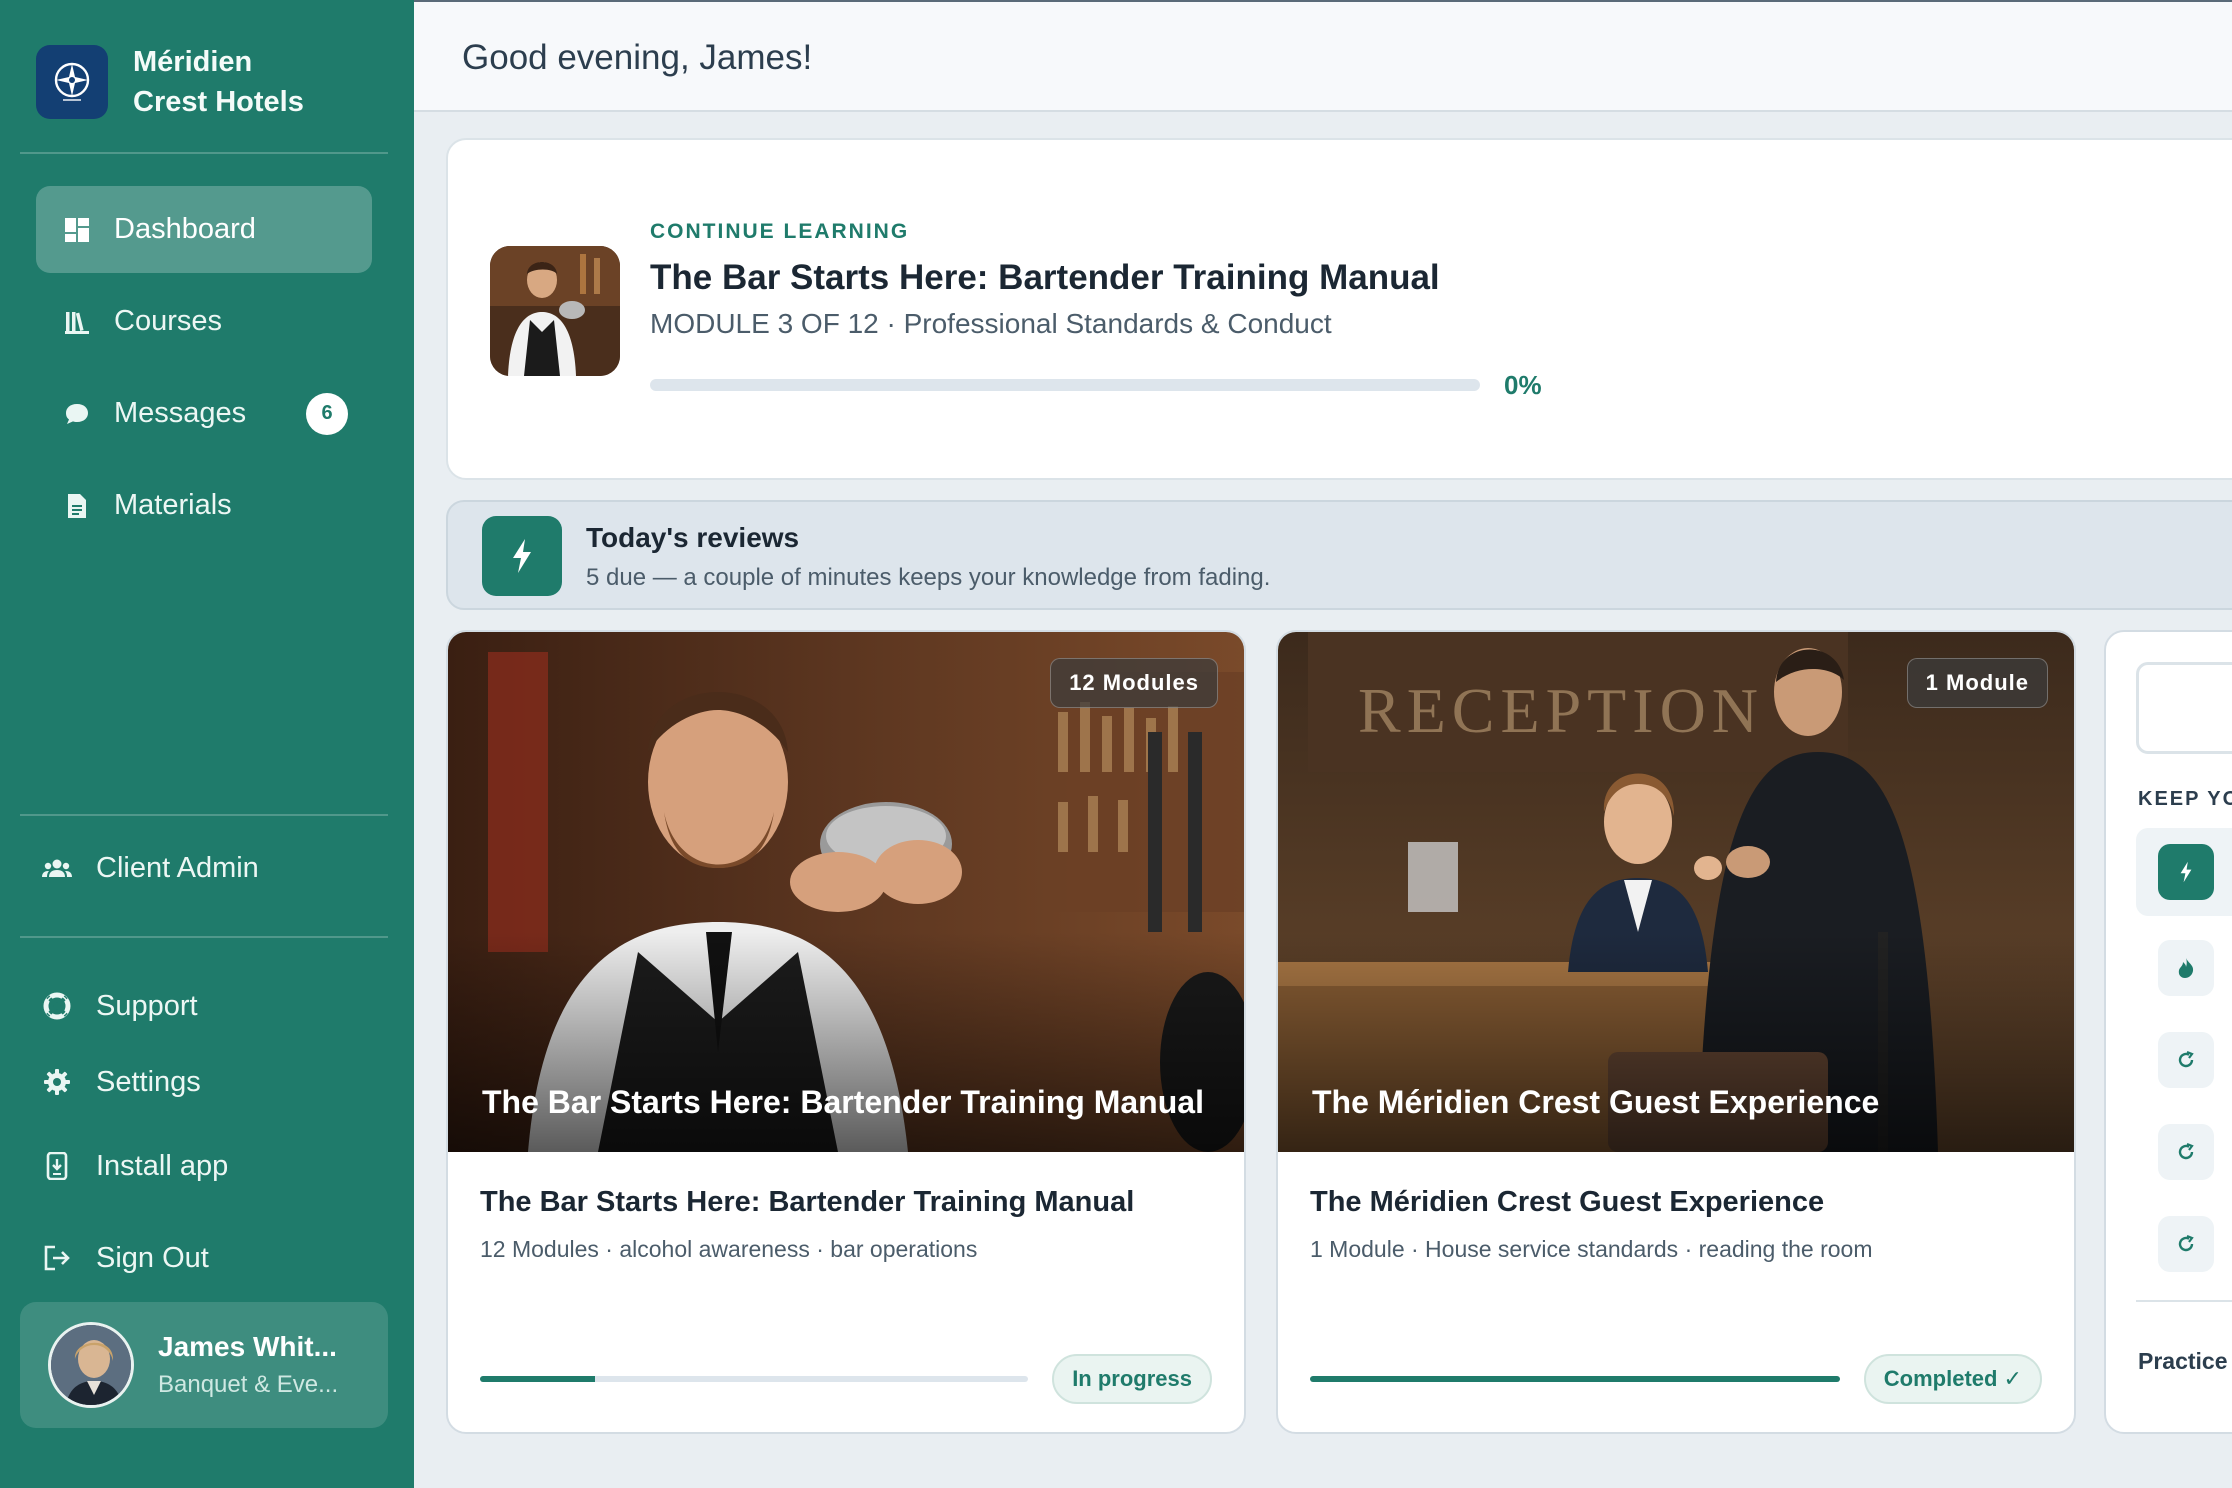  Describe the element at coordinates (1134, 683) in the screenshot. I see `module-count-badge: 12 Modules` at that location.